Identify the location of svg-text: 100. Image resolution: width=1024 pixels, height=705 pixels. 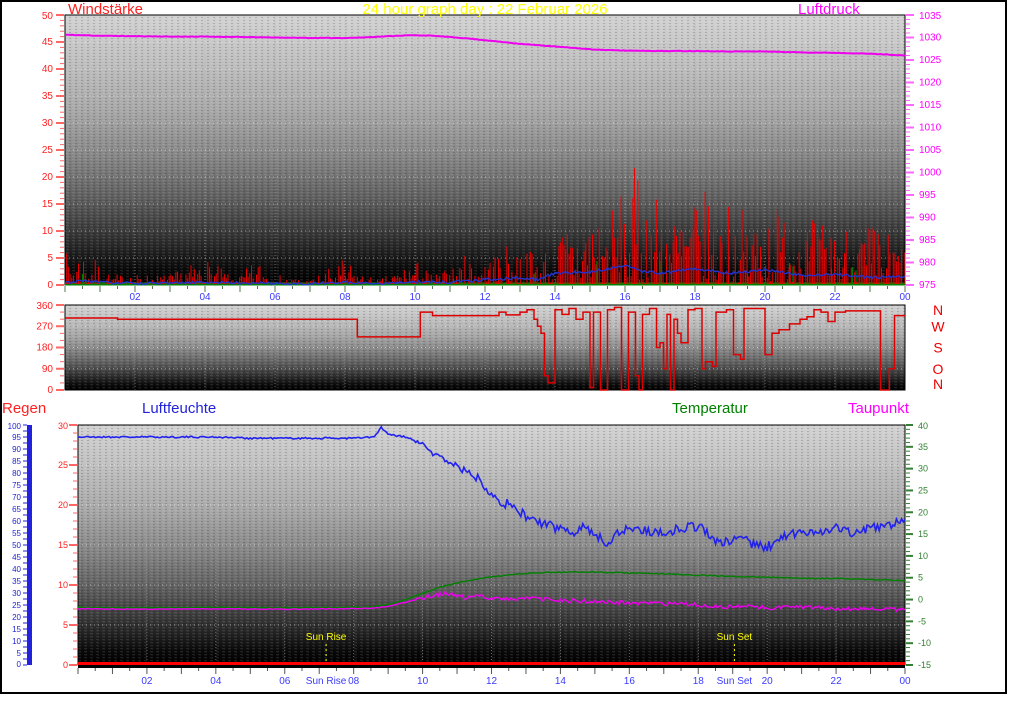
(15, 426).